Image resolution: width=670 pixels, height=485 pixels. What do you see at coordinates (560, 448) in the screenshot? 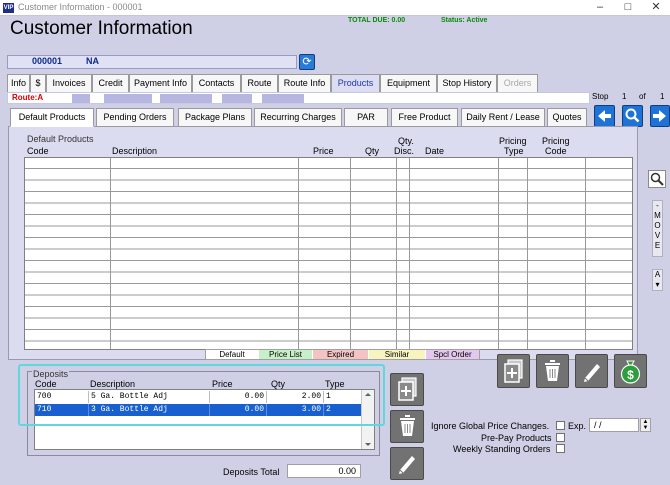
I see `weekly-checkbox` at bounding box center [560, 448].